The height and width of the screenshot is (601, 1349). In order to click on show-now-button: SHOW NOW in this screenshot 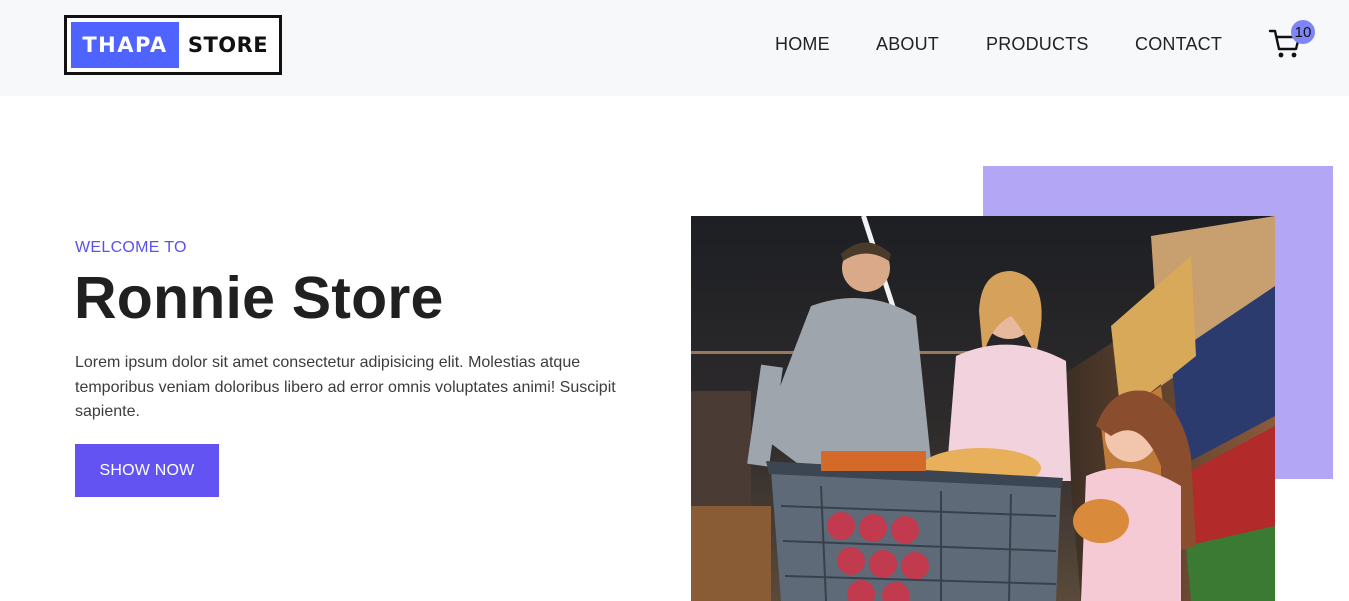, I will do `click(147, 470)`.